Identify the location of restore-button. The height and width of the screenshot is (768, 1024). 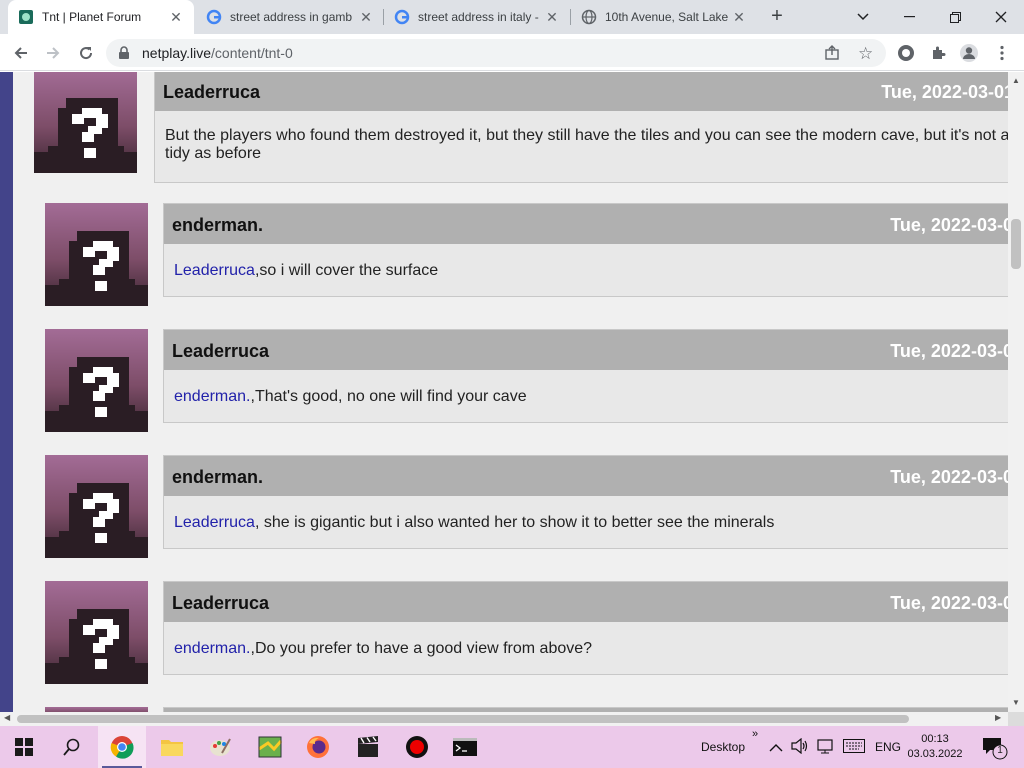
(955, 17).